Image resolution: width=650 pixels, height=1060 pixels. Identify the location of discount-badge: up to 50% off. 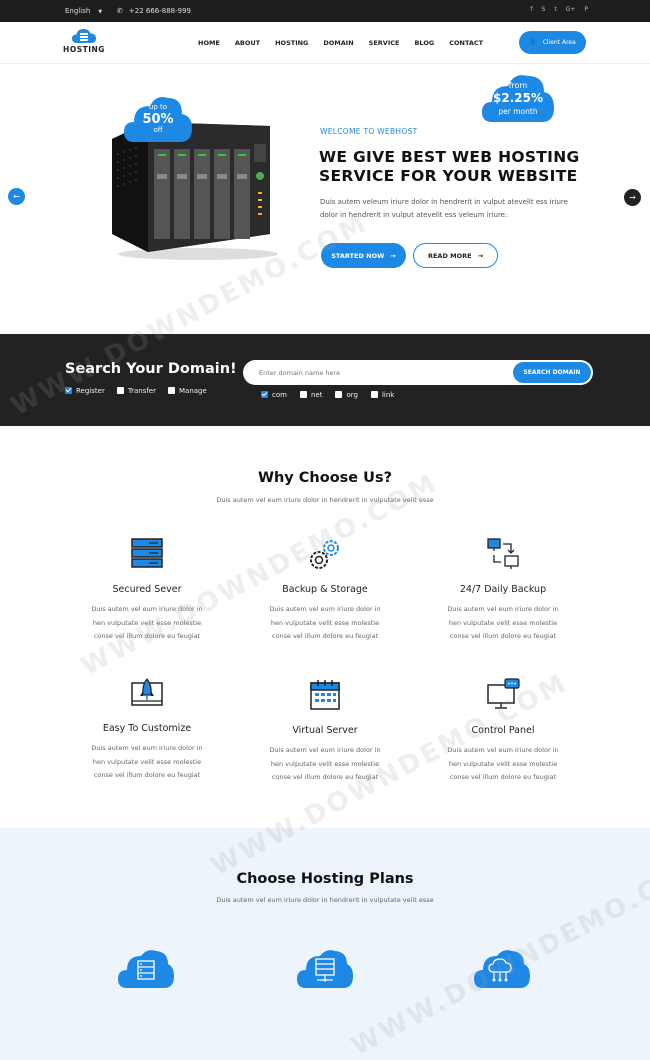
(158, 118).